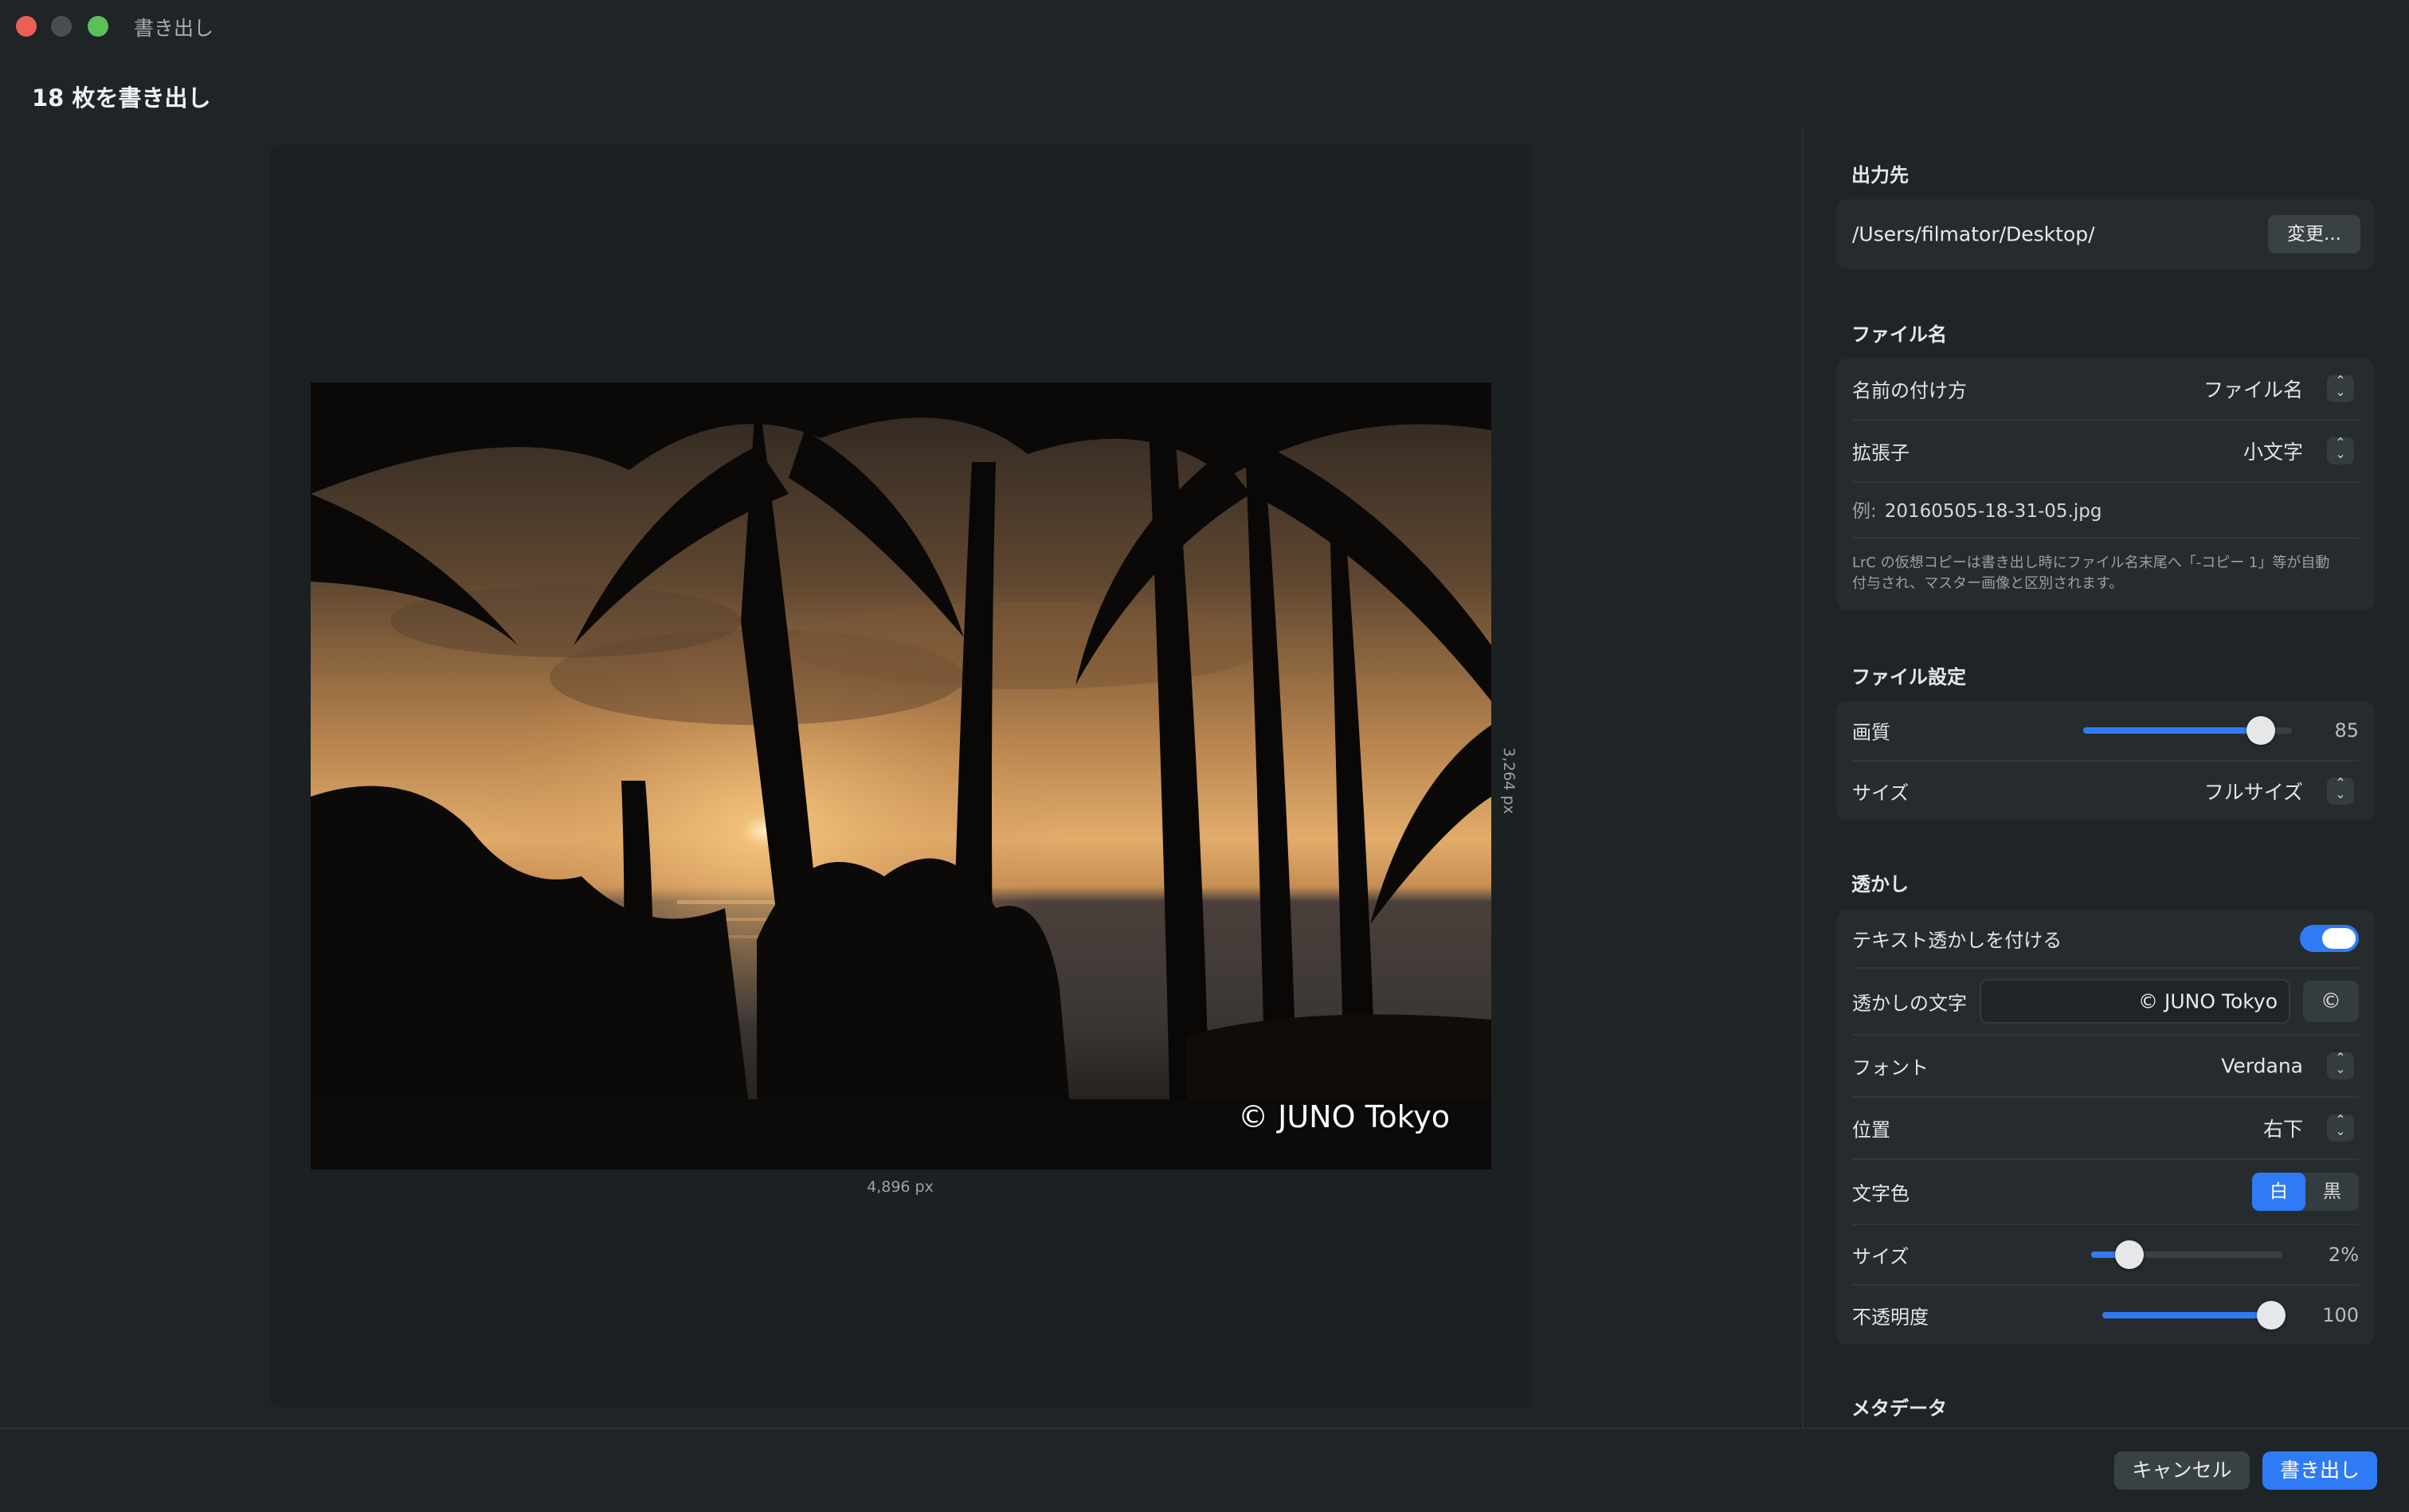  Describe the element at coordinates (1881, 453) in the screenshot. I see `extension-label: 拡張子` at that location.